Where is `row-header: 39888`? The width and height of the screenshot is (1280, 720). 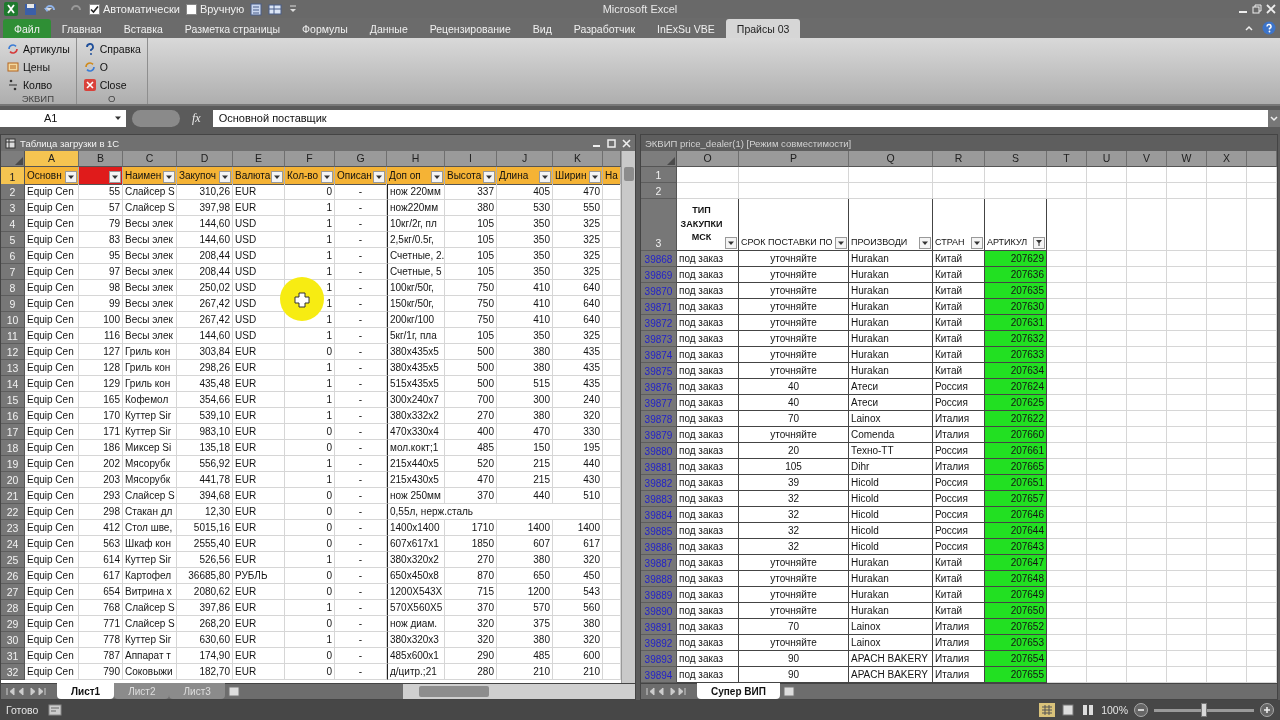 row-header: 39888 is located at coordinates (659, 579).